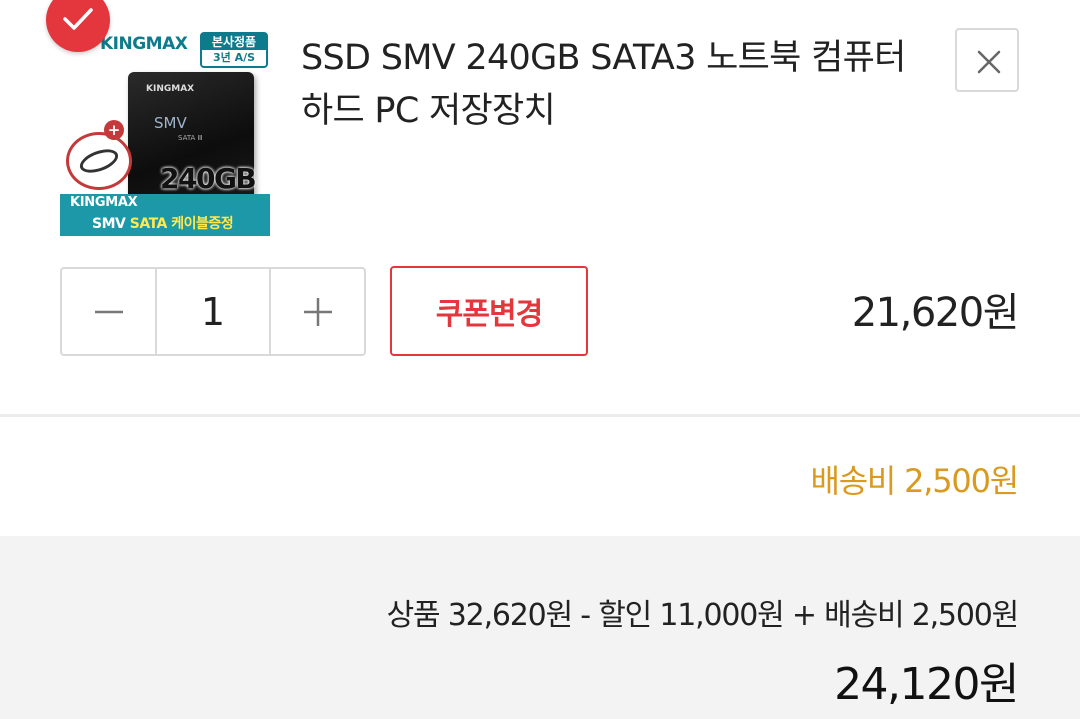 The height and width of the screenshot is (719, 1080). What do you see at coordinates (208, 178) in the screenshot?
I see `thumbnail-capacity: 240GB` at bounding box center [208, 178].